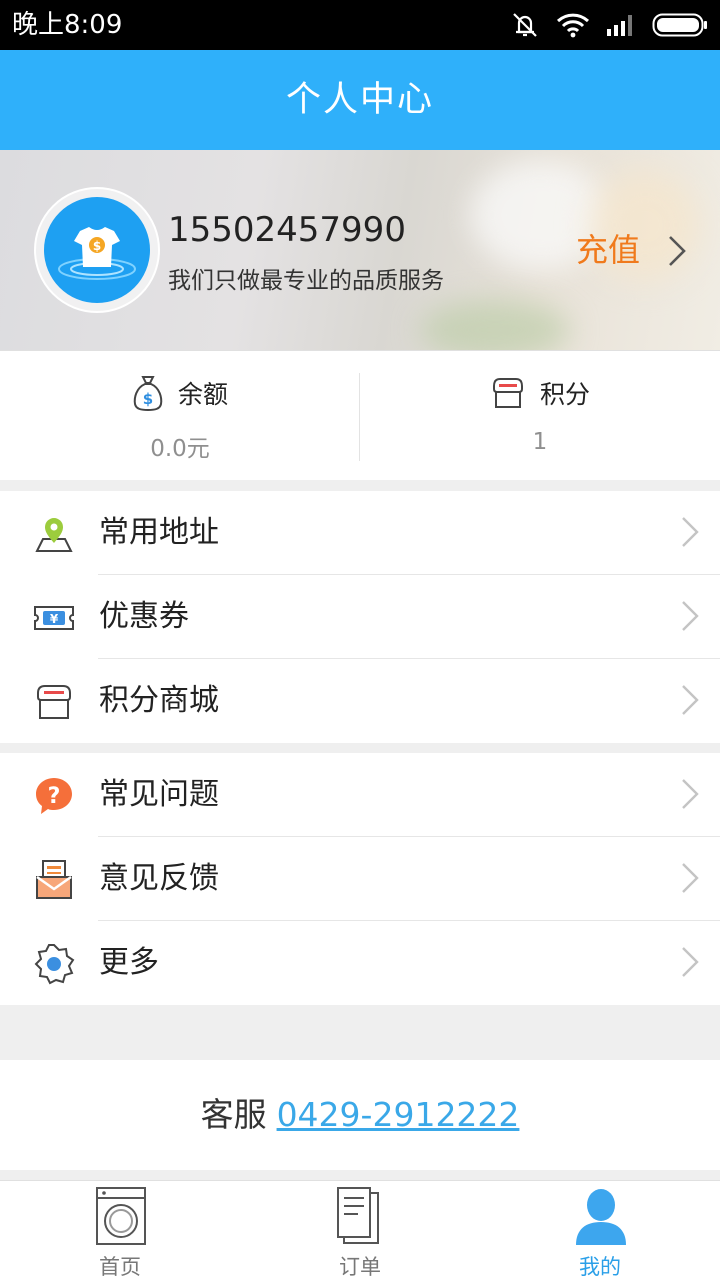 The image size is (720, 1280). What do you see at coordinates (360, 701) in the screenshot?
I see `menu-item-points-mall: 积分商城` at bounding box center [360, 701].